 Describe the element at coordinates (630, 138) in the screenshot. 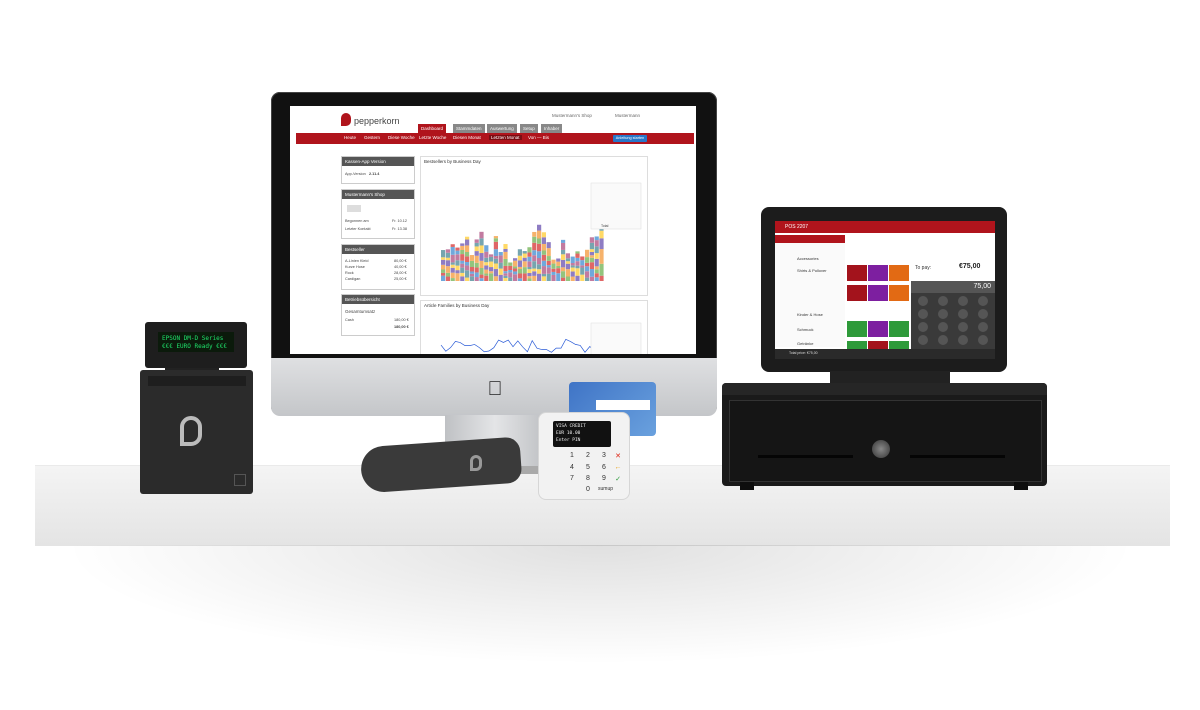

I see `start-guide-button: Anleitung starten` at that location.